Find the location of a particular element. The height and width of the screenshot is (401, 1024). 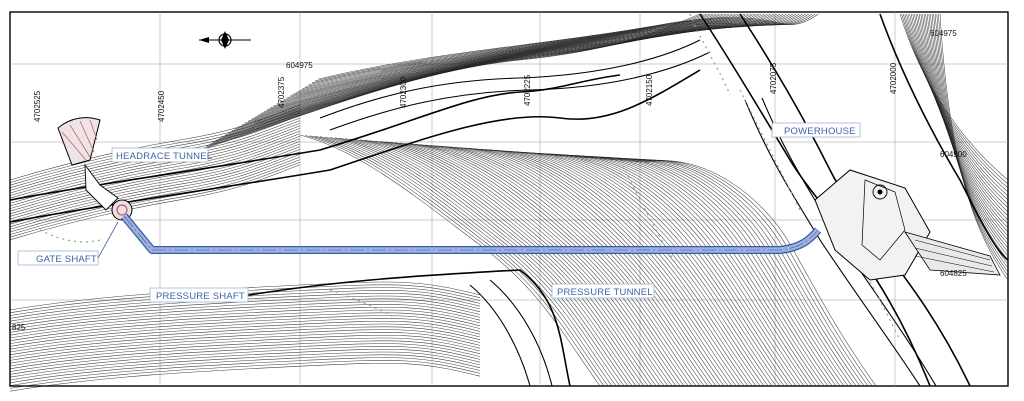

svg-text: PRESSURE TUNNEL is located at coordinates (605, 292).